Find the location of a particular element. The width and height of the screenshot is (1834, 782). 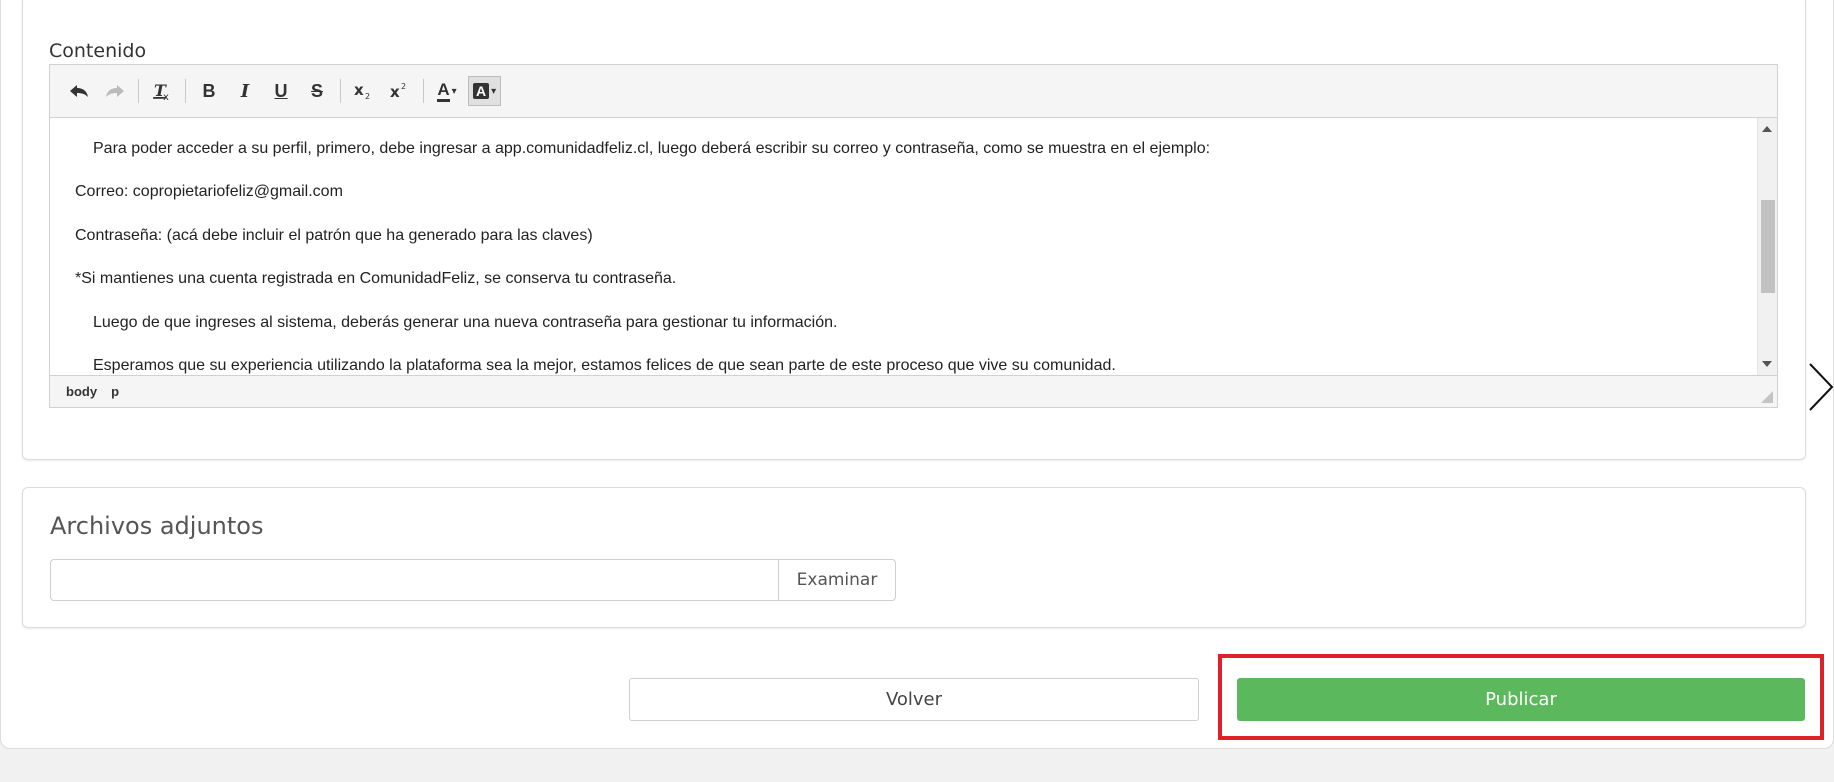

bold-button: B is located at coordinates (209, 91).